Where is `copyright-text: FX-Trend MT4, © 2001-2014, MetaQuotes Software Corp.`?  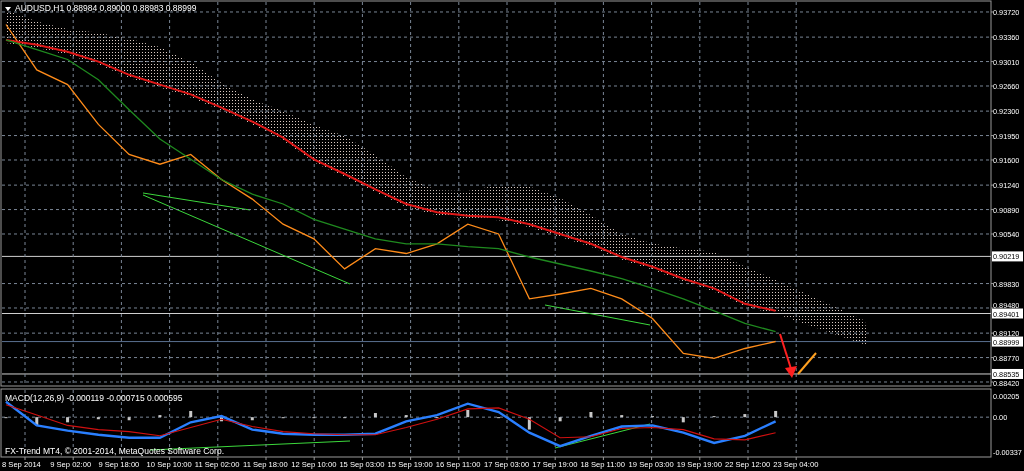
copyright-text: FX-Trend MT4, © 2001-2014, MetaQuotes Software Corp. is located at coordinates (115, 451).